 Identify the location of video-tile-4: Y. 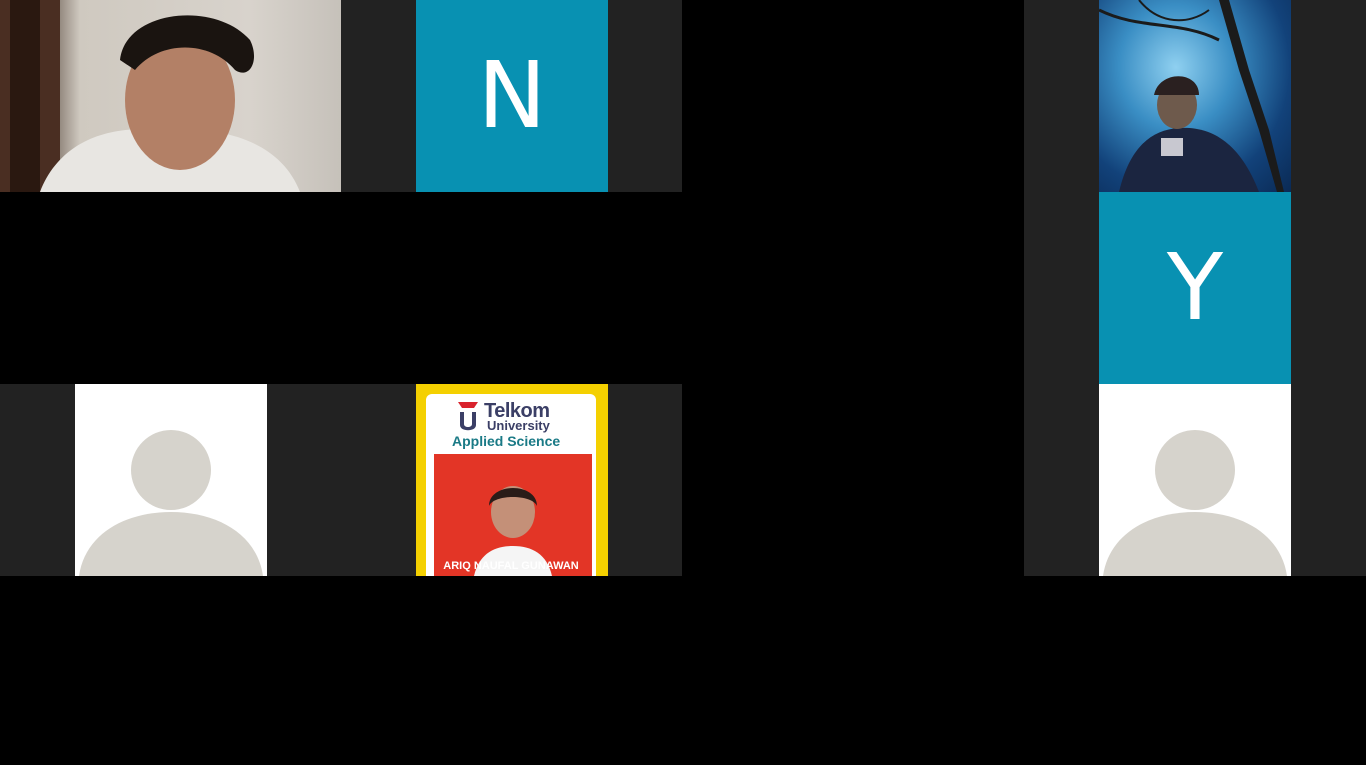
(1195, 288).